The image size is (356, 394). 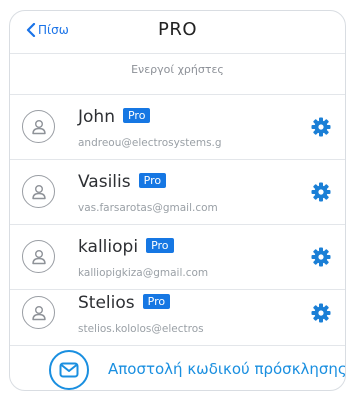 I want to click on header: Πίσω PRO, so click(x=177, y=32).